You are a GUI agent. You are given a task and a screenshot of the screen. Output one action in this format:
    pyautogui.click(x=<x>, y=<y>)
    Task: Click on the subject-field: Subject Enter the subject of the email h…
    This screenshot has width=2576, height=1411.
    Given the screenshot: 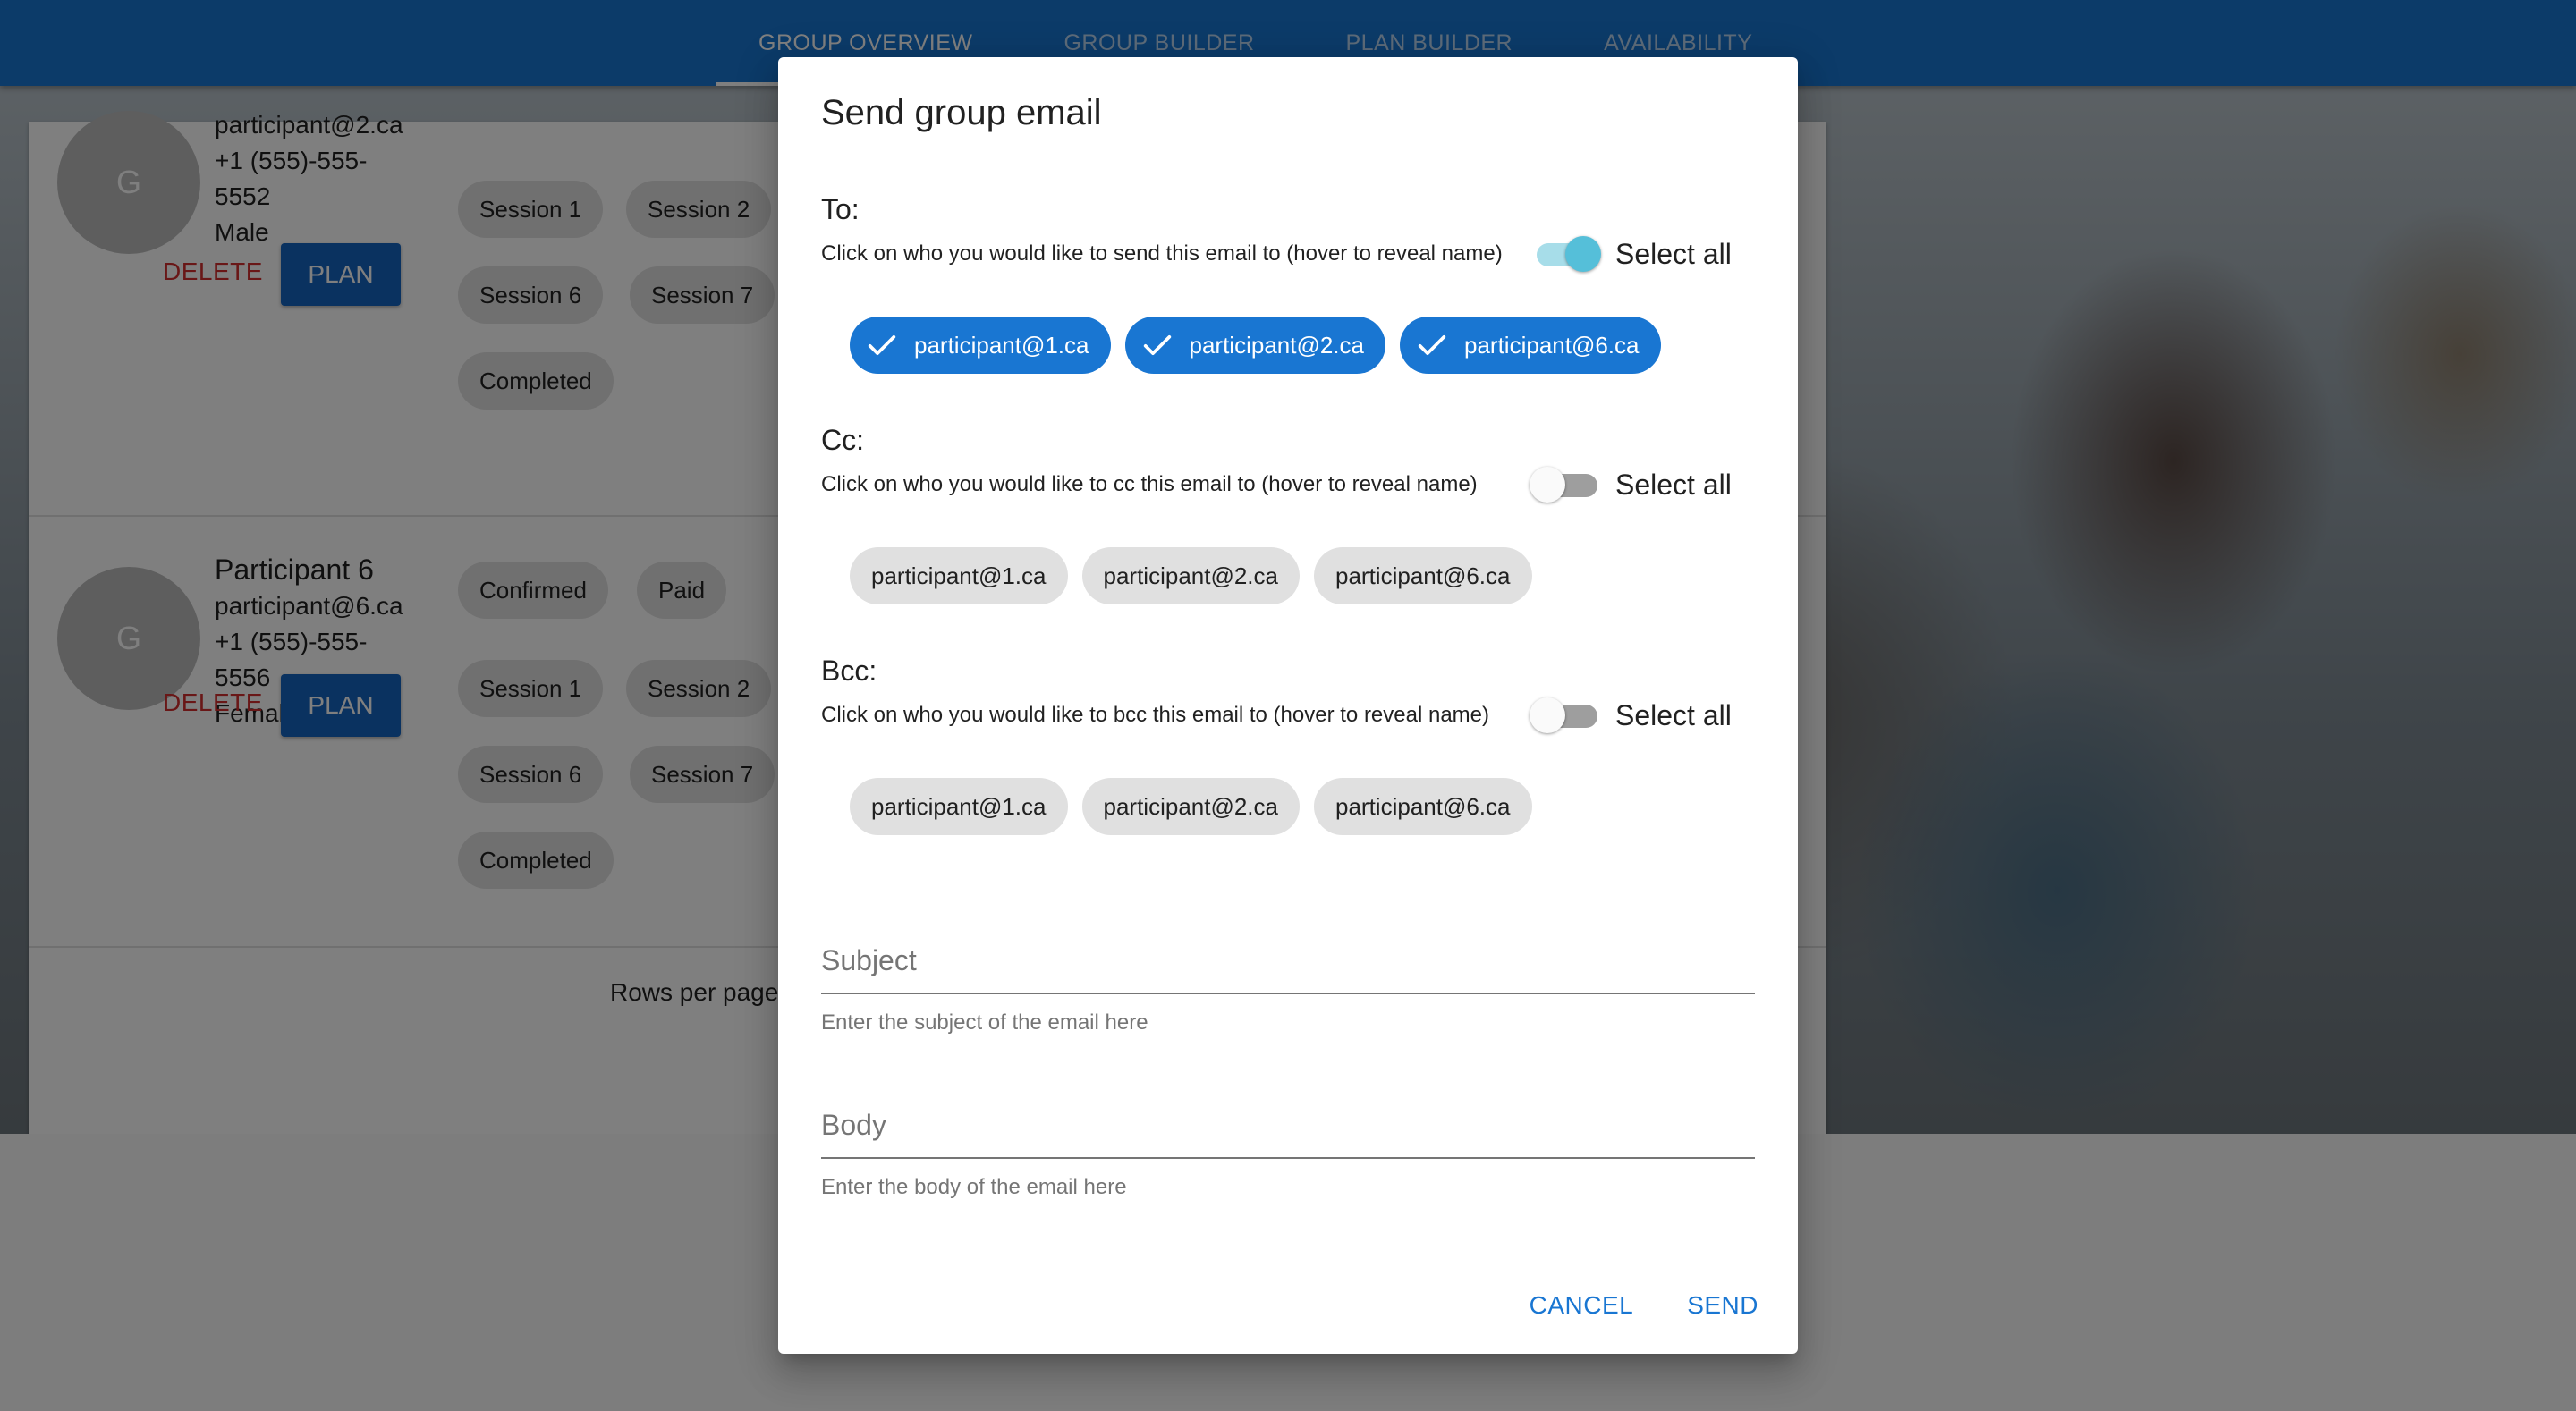 What is the action you would take?
    pyautogui.click(x=1288, y=989)
    